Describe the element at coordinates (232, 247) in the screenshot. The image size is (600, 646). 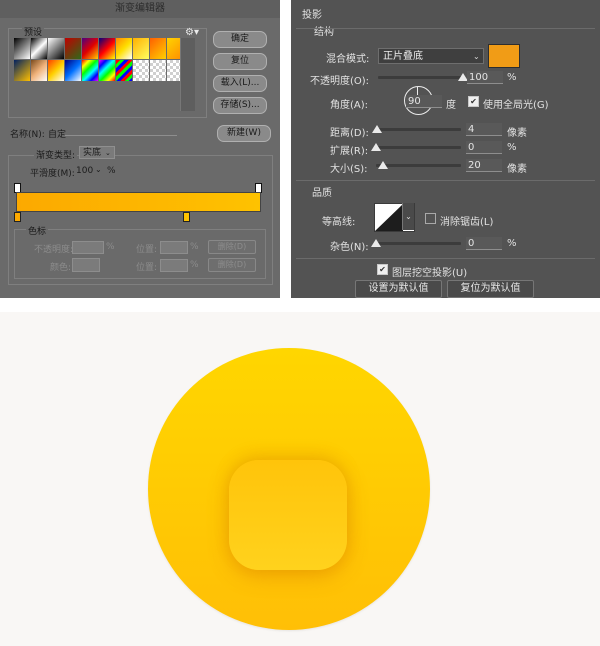
I see `delete-opacity-stop-button: 删除(D)` at that location.